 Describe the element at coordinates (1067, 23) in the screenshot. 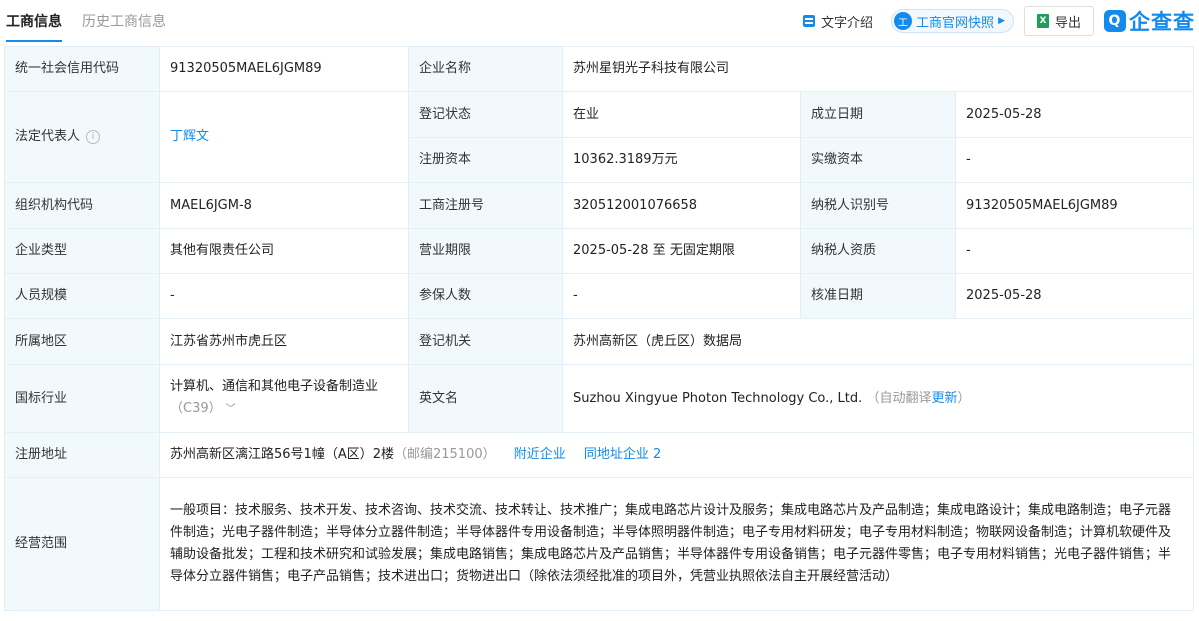

I see `export-label: 导出` at that location.